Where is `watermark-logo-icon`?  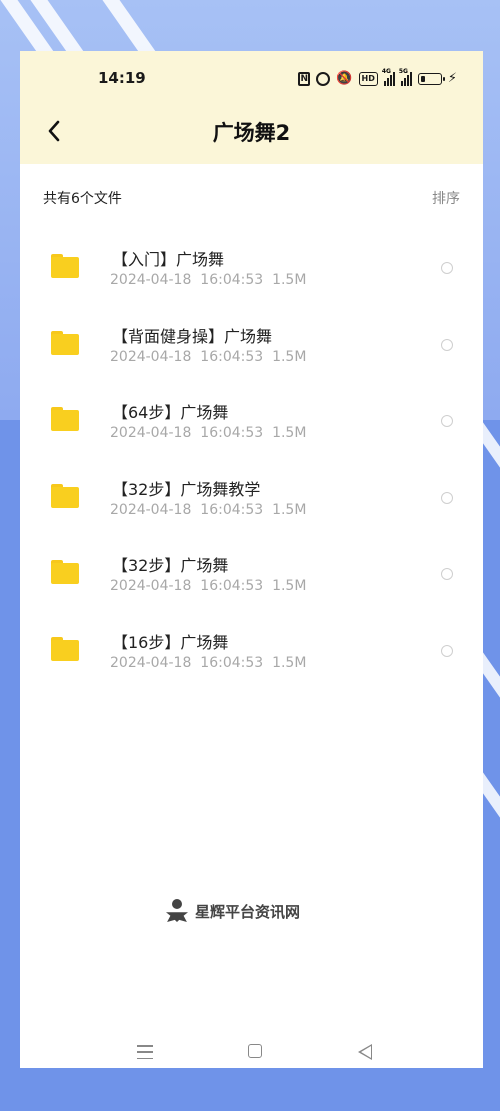
watermark-logo-icon is located at coordinates (177, 911).